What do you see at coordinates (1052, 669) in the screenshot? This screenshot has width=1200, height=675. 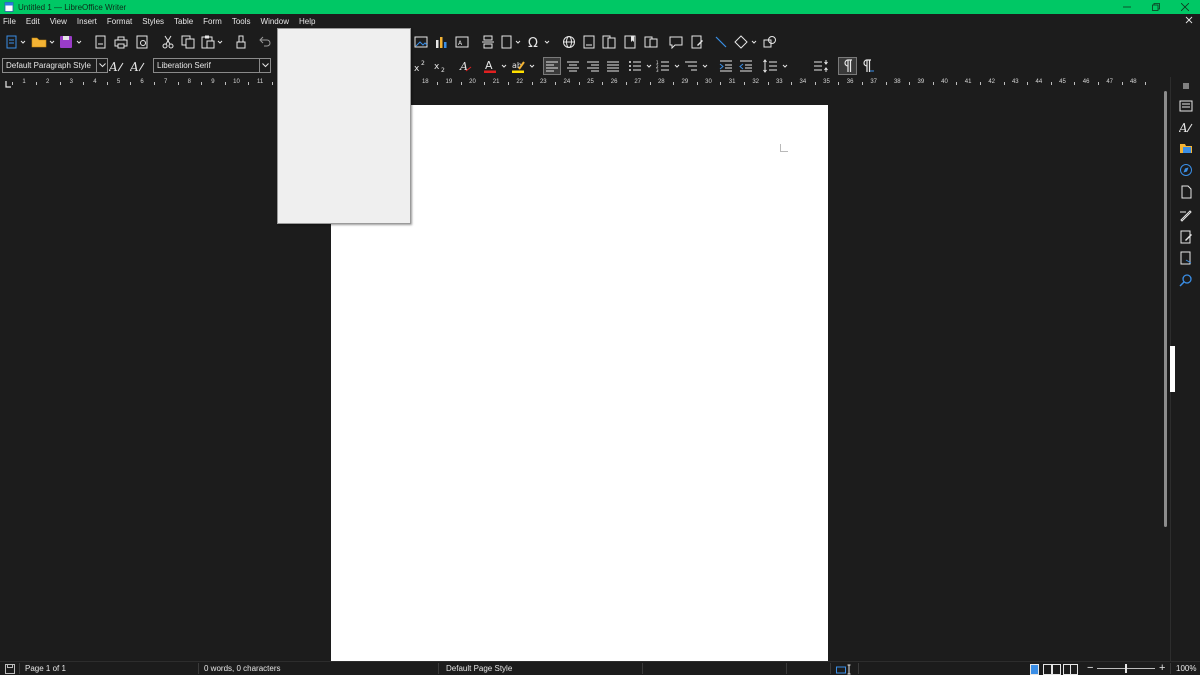 I see `multi-page-view-icon` at bounding box center [1052, 669].